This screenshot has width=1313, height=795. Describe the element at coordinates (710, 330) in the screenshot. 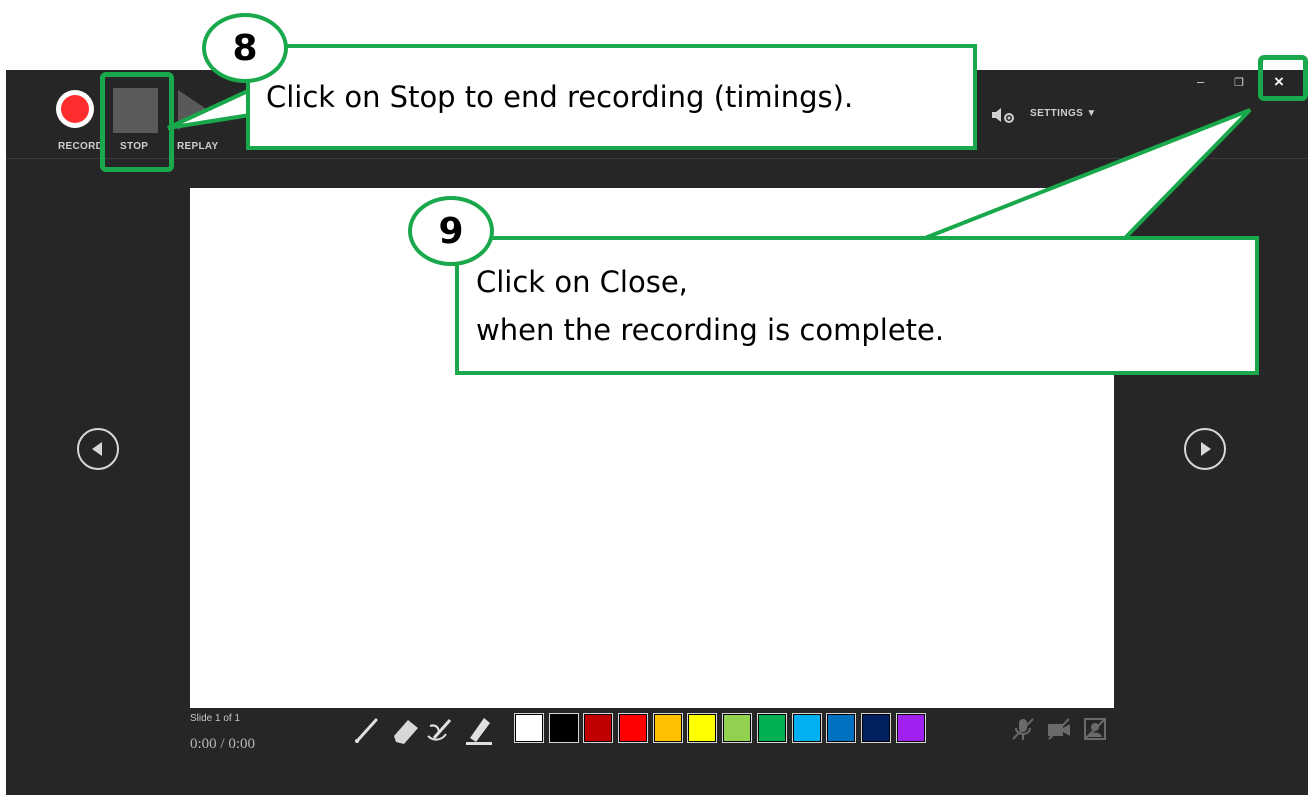

I see `step-9-line-2: when the recording is complete.` at that location.